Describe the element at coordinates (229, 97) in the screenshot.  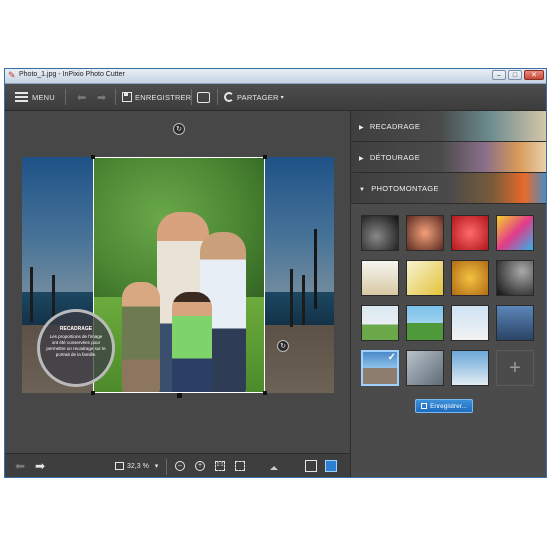
I see `share-icon` at that location.